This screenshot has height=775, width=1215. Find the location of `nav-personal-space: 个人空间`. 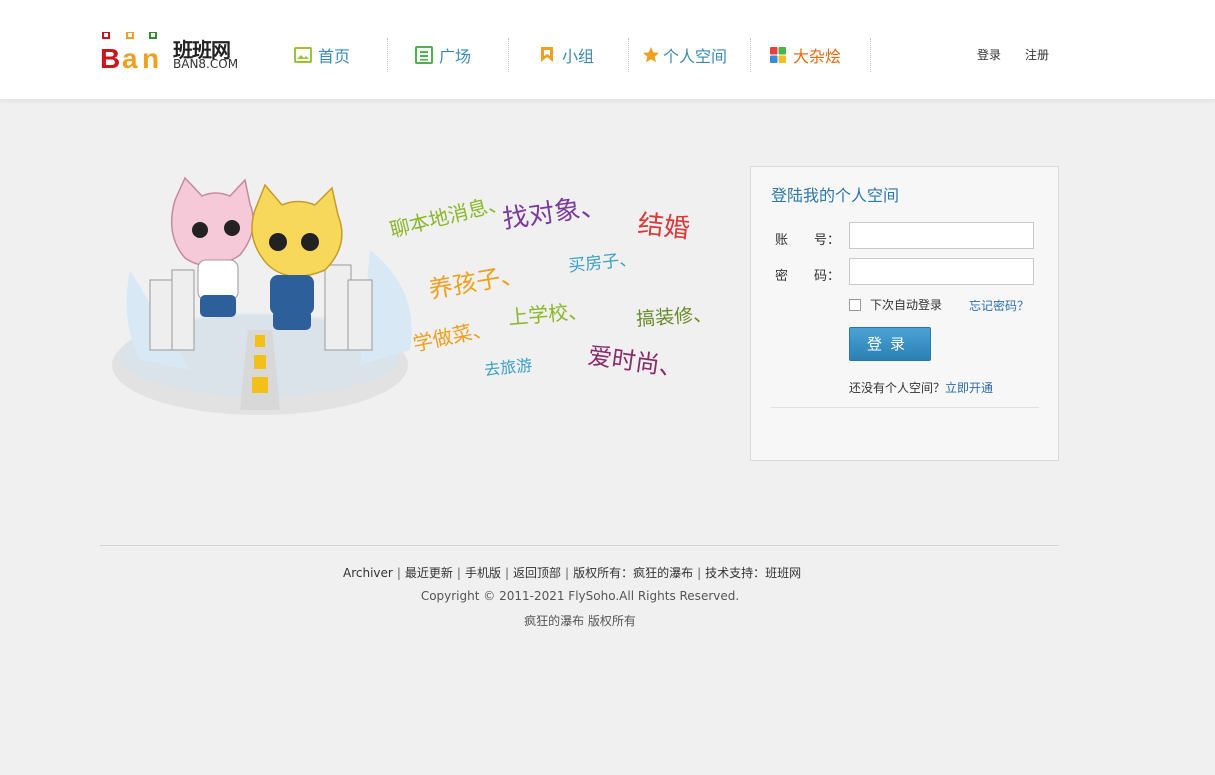

nav-personal-space: 个人空间 is located at coordinates (684, 55).